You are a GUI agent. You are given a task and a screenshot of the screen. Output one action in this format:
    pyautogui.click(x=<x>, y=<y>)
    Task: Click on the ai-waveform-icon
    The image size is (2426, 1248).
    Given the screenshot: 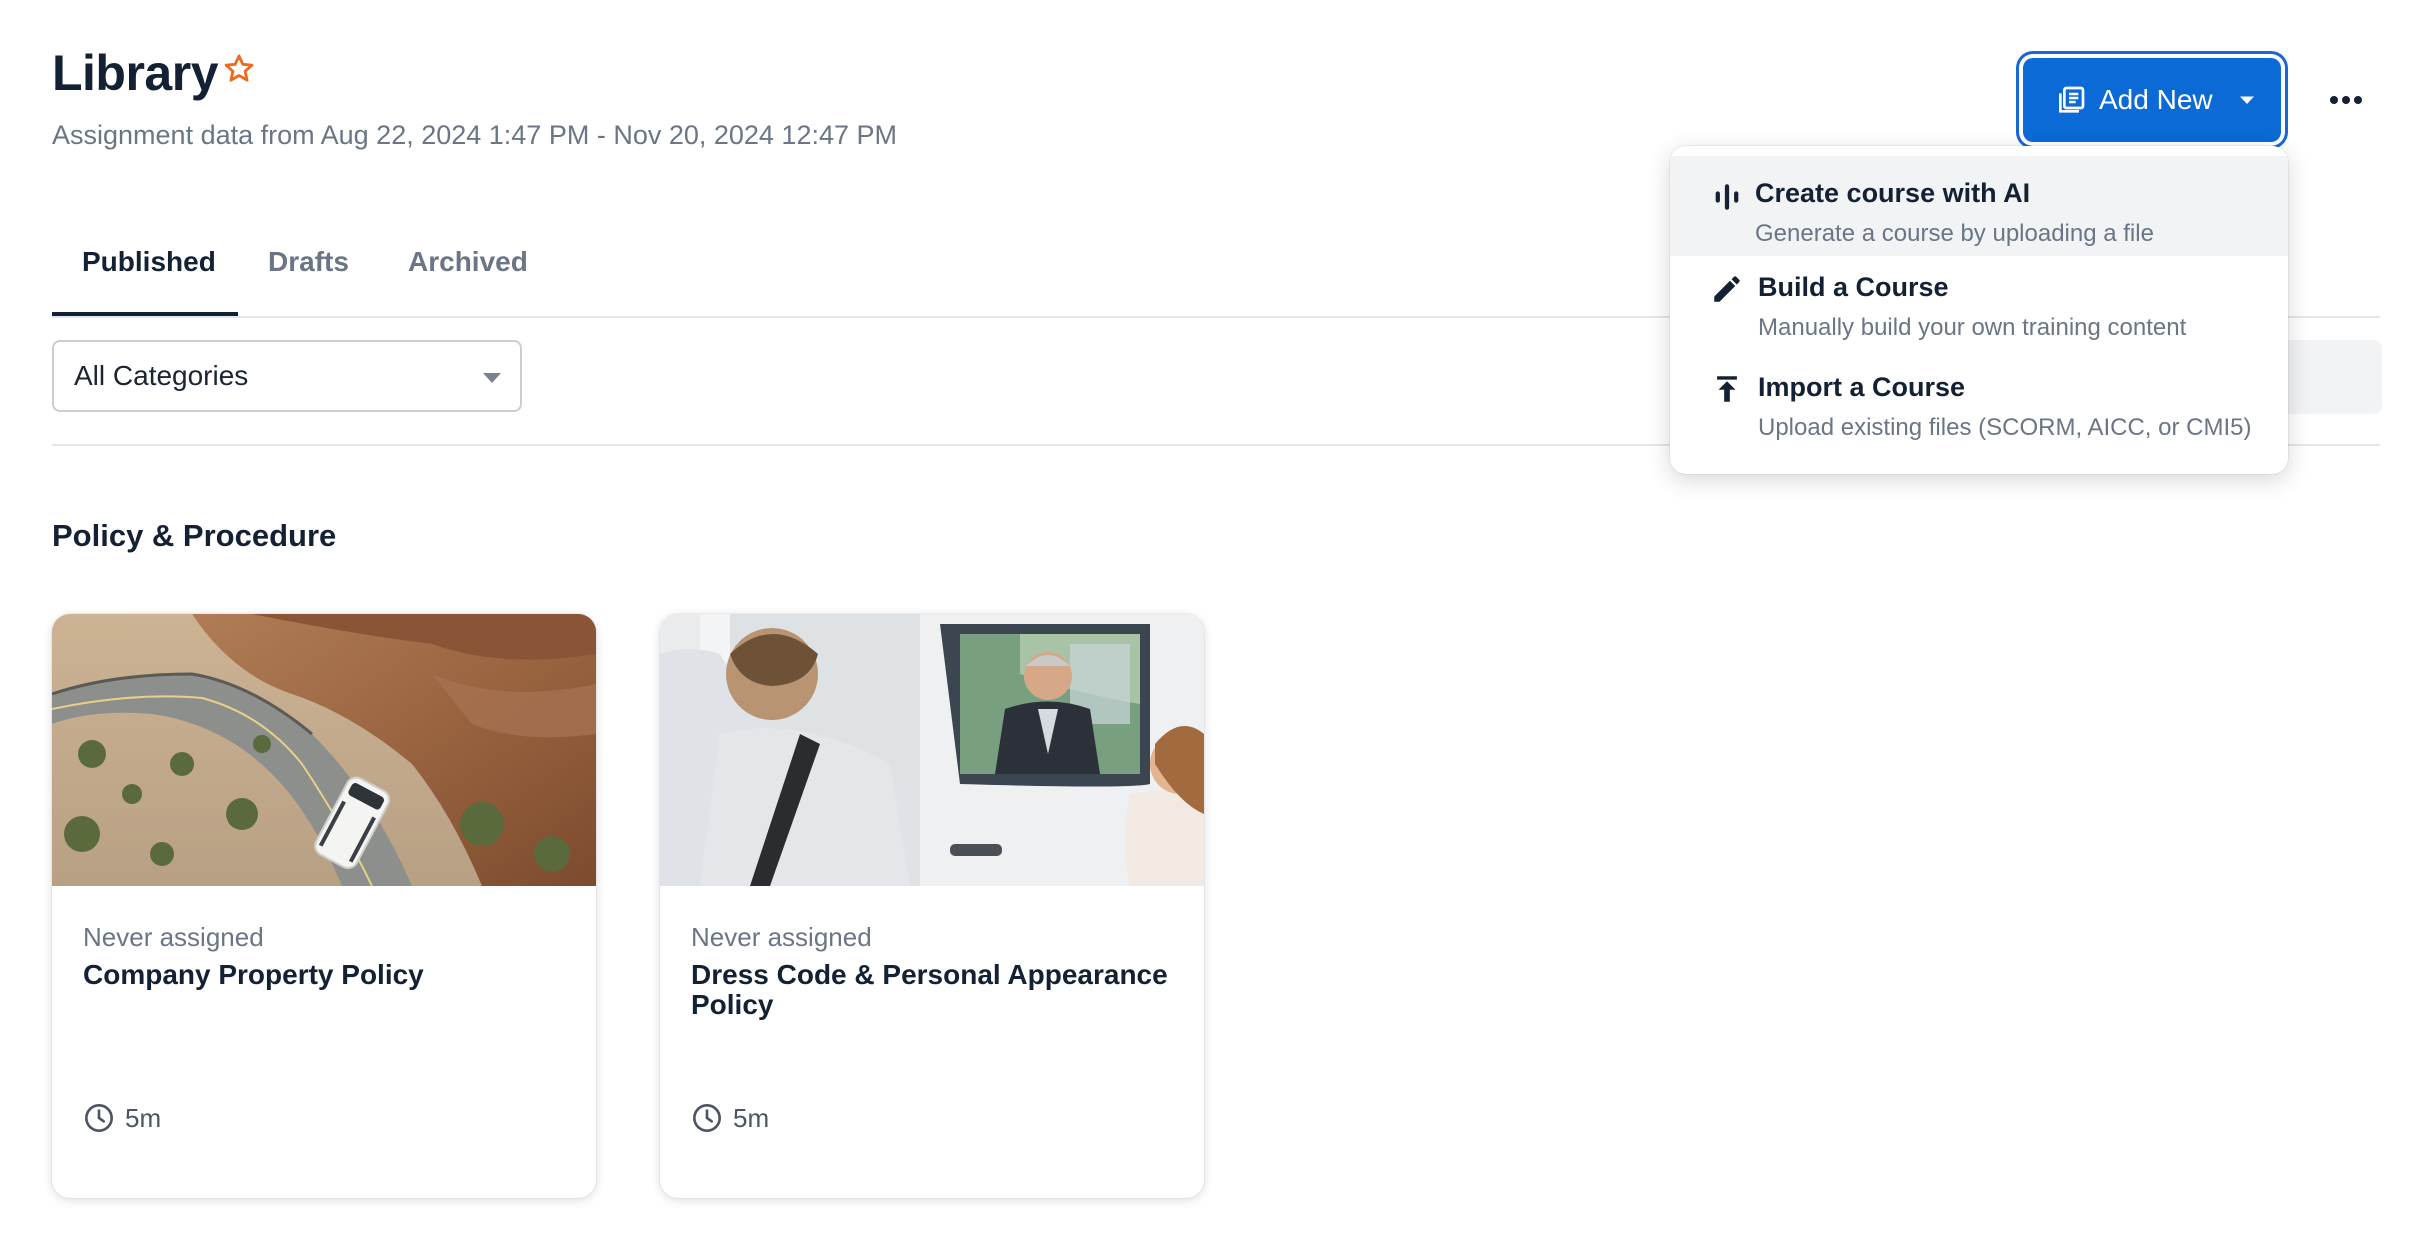 What is the action you would take?
    pyautogui.click(x=1727, y=197)
    